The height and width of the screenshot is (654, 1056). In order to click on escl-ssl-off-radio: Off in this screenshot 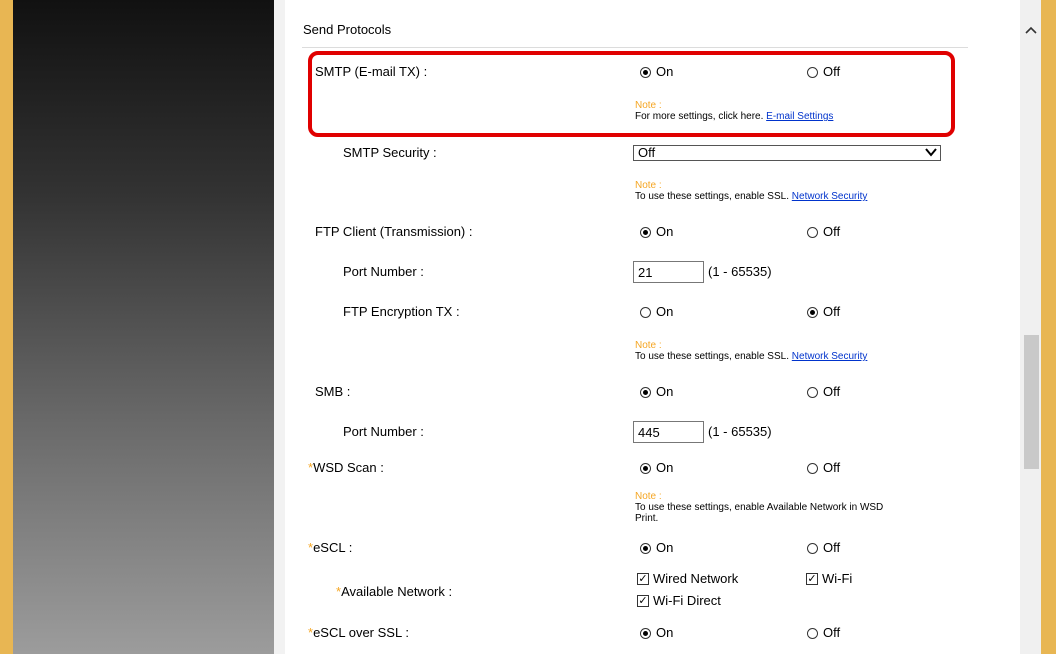, I will do `click(823, 633)`.